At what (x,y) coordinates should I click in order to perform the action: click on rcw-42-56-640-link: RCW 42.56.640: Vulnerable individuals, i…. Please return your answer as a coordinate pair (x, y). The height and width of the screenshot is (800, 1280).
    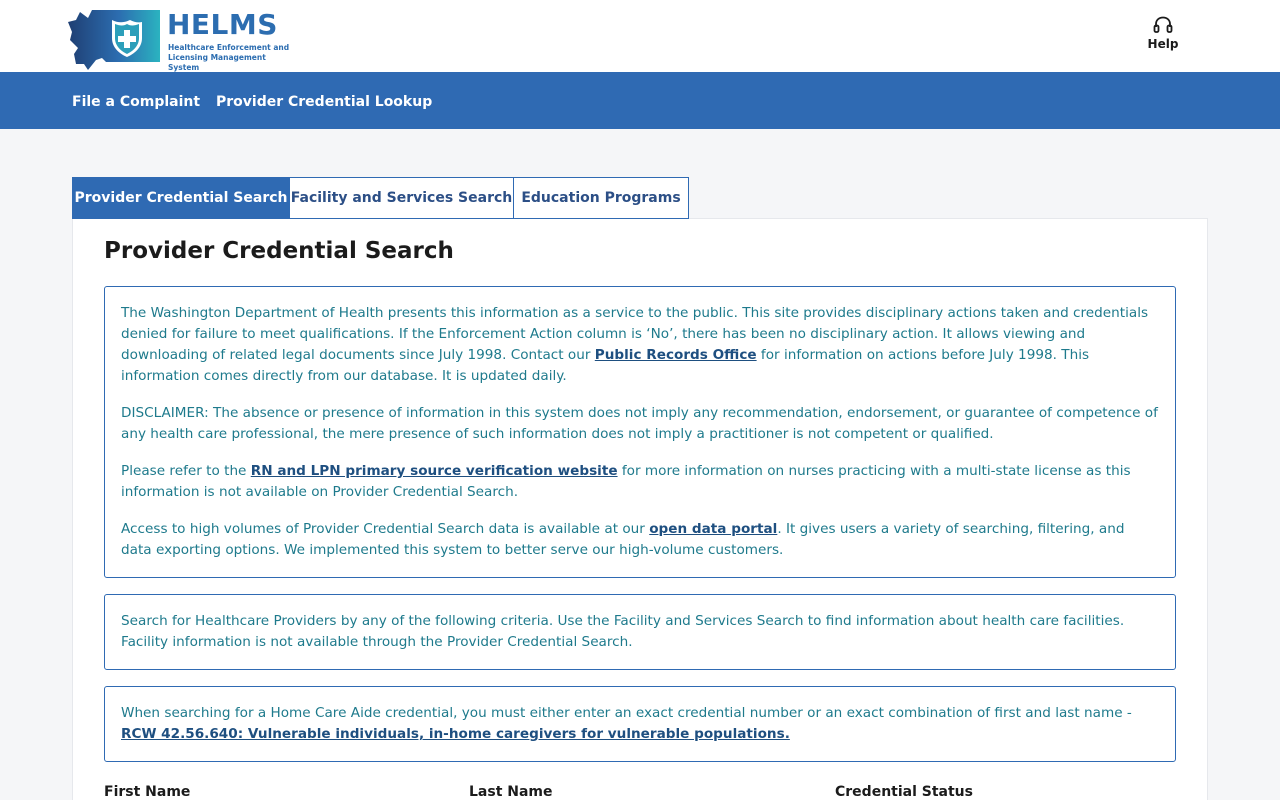
    Looking at the image, I should click on (455, 734).